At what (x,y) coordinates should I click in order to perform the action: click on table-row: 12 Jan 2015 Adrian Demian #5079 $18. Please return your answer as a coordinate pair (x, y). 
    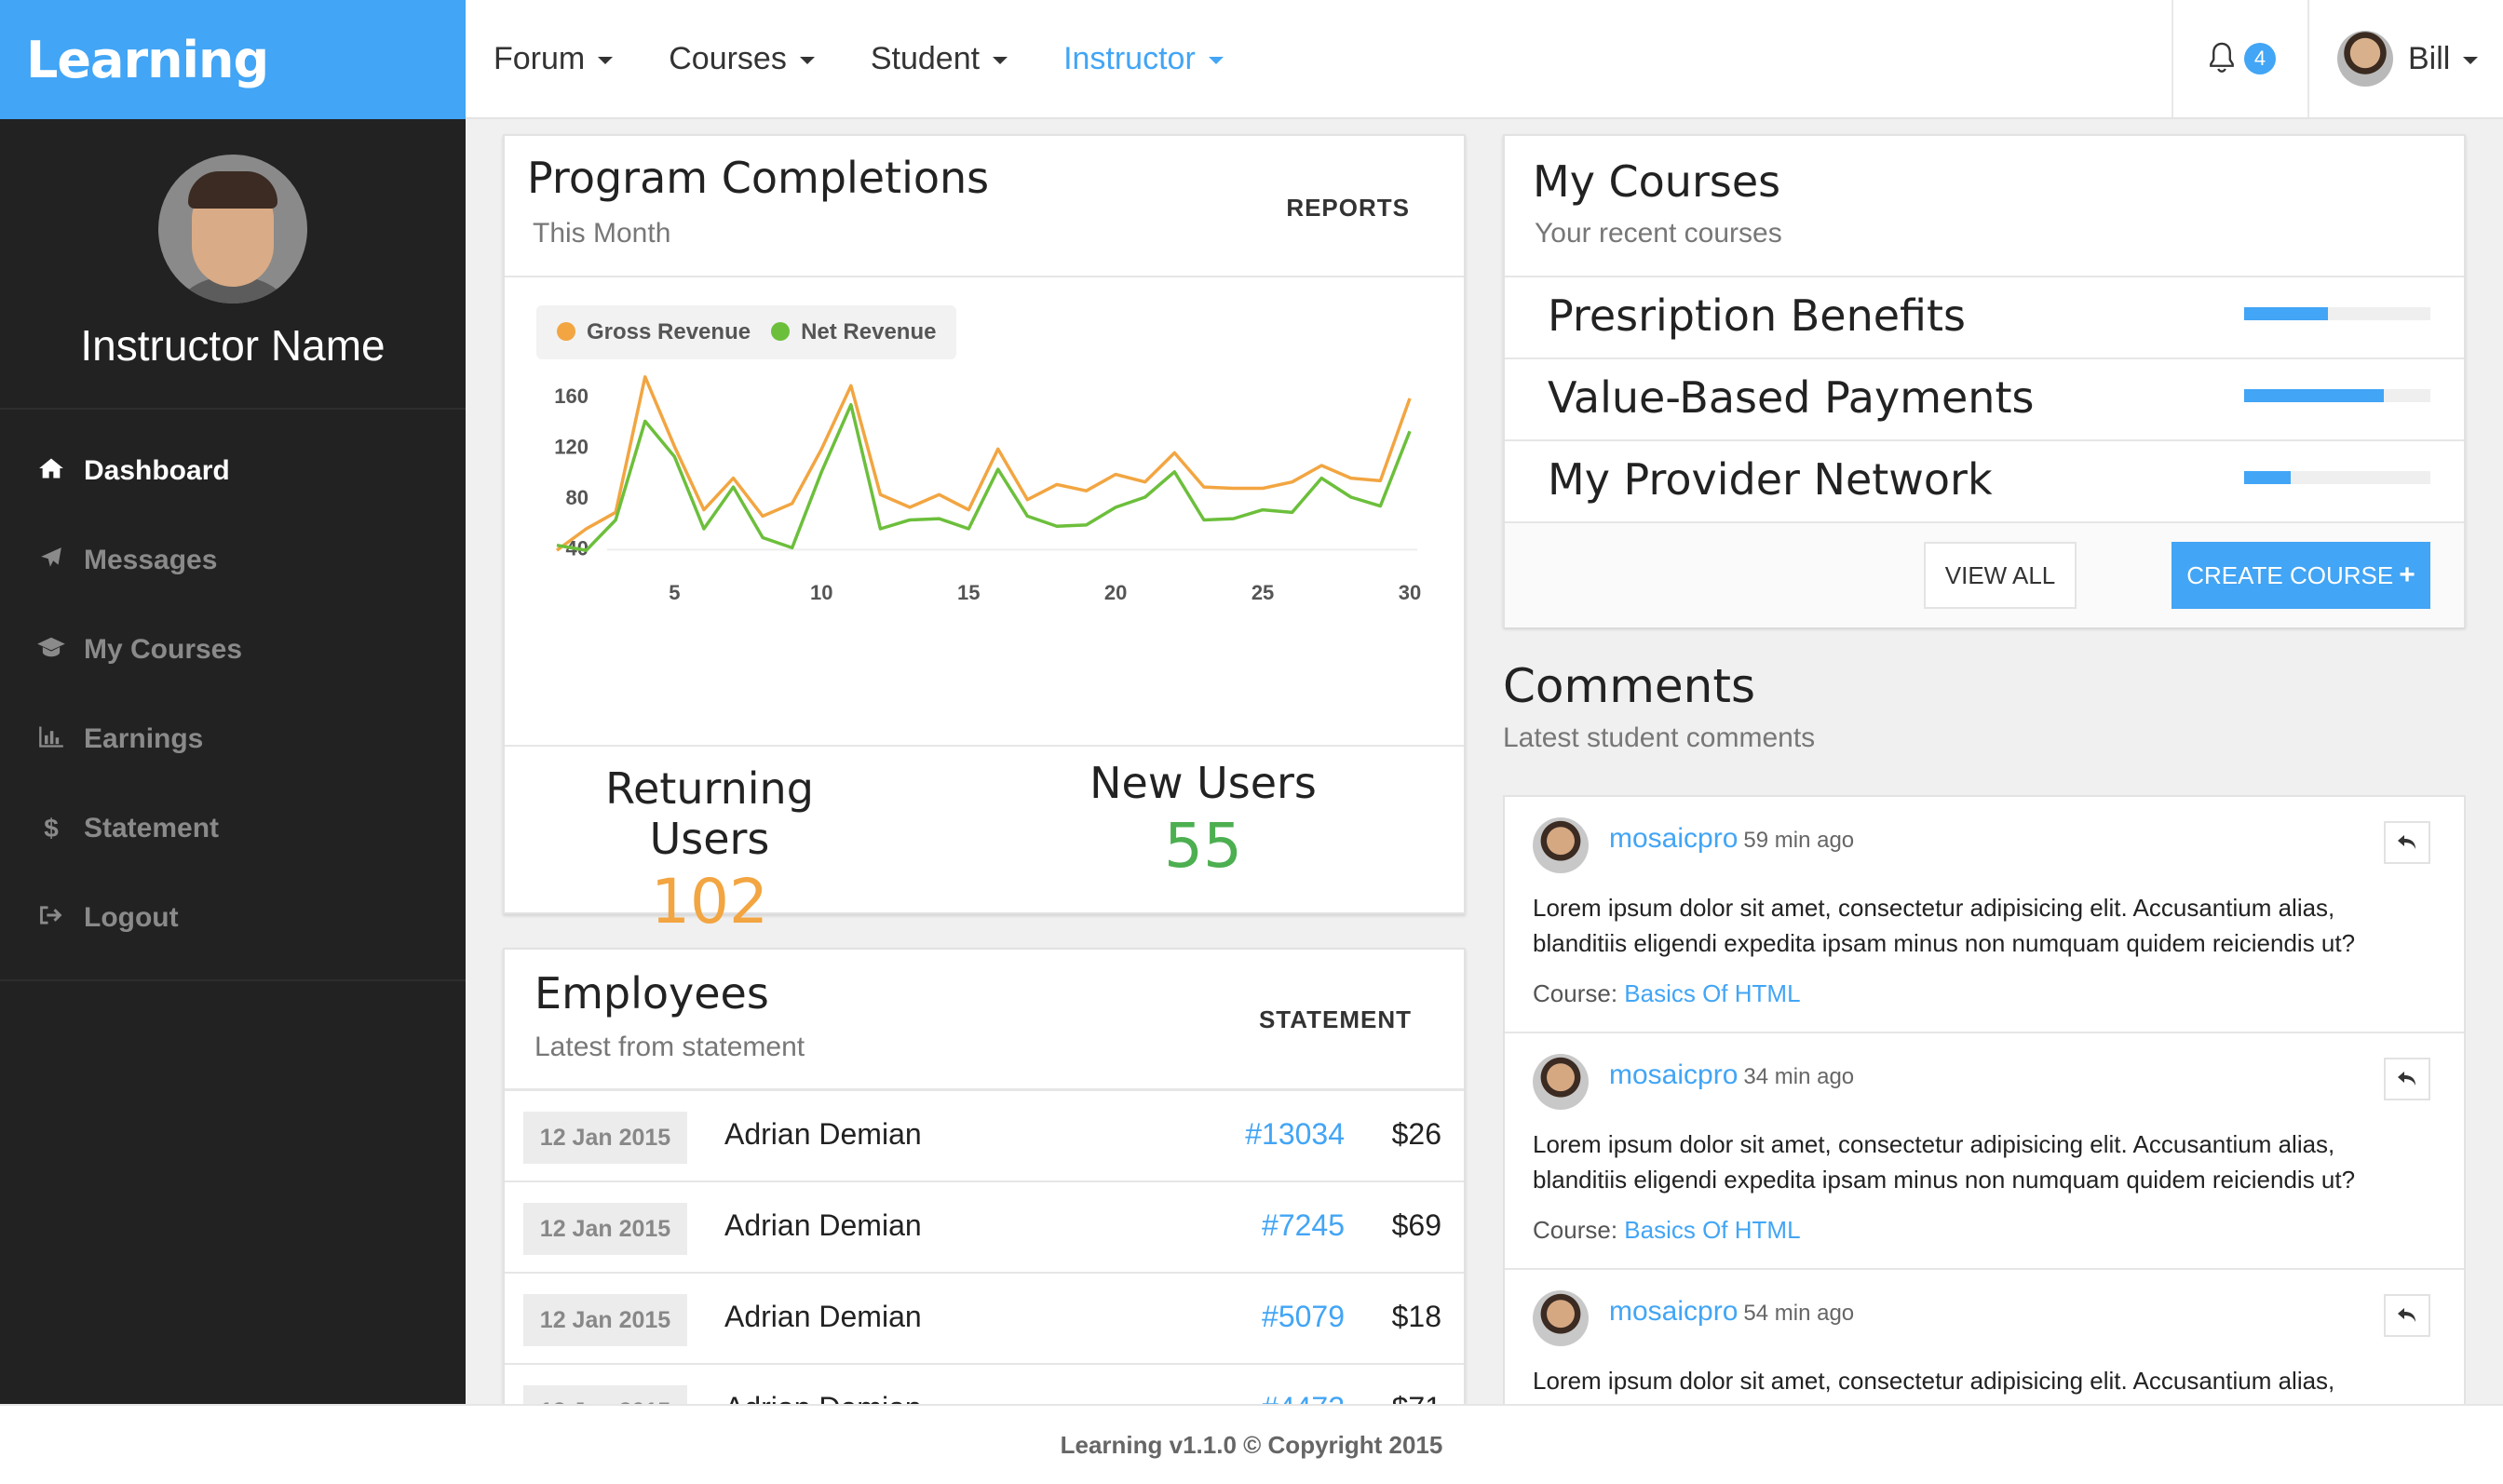
    Looking at the image, I should click on (984, 1319).